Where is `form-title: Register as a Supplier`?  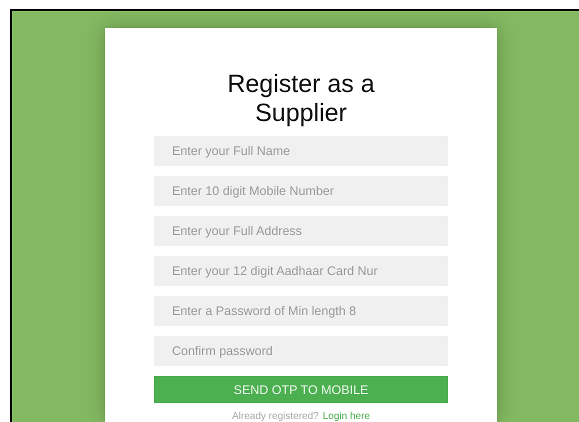 form-title: Register as a Supplier is located at coordinates (301, 99).